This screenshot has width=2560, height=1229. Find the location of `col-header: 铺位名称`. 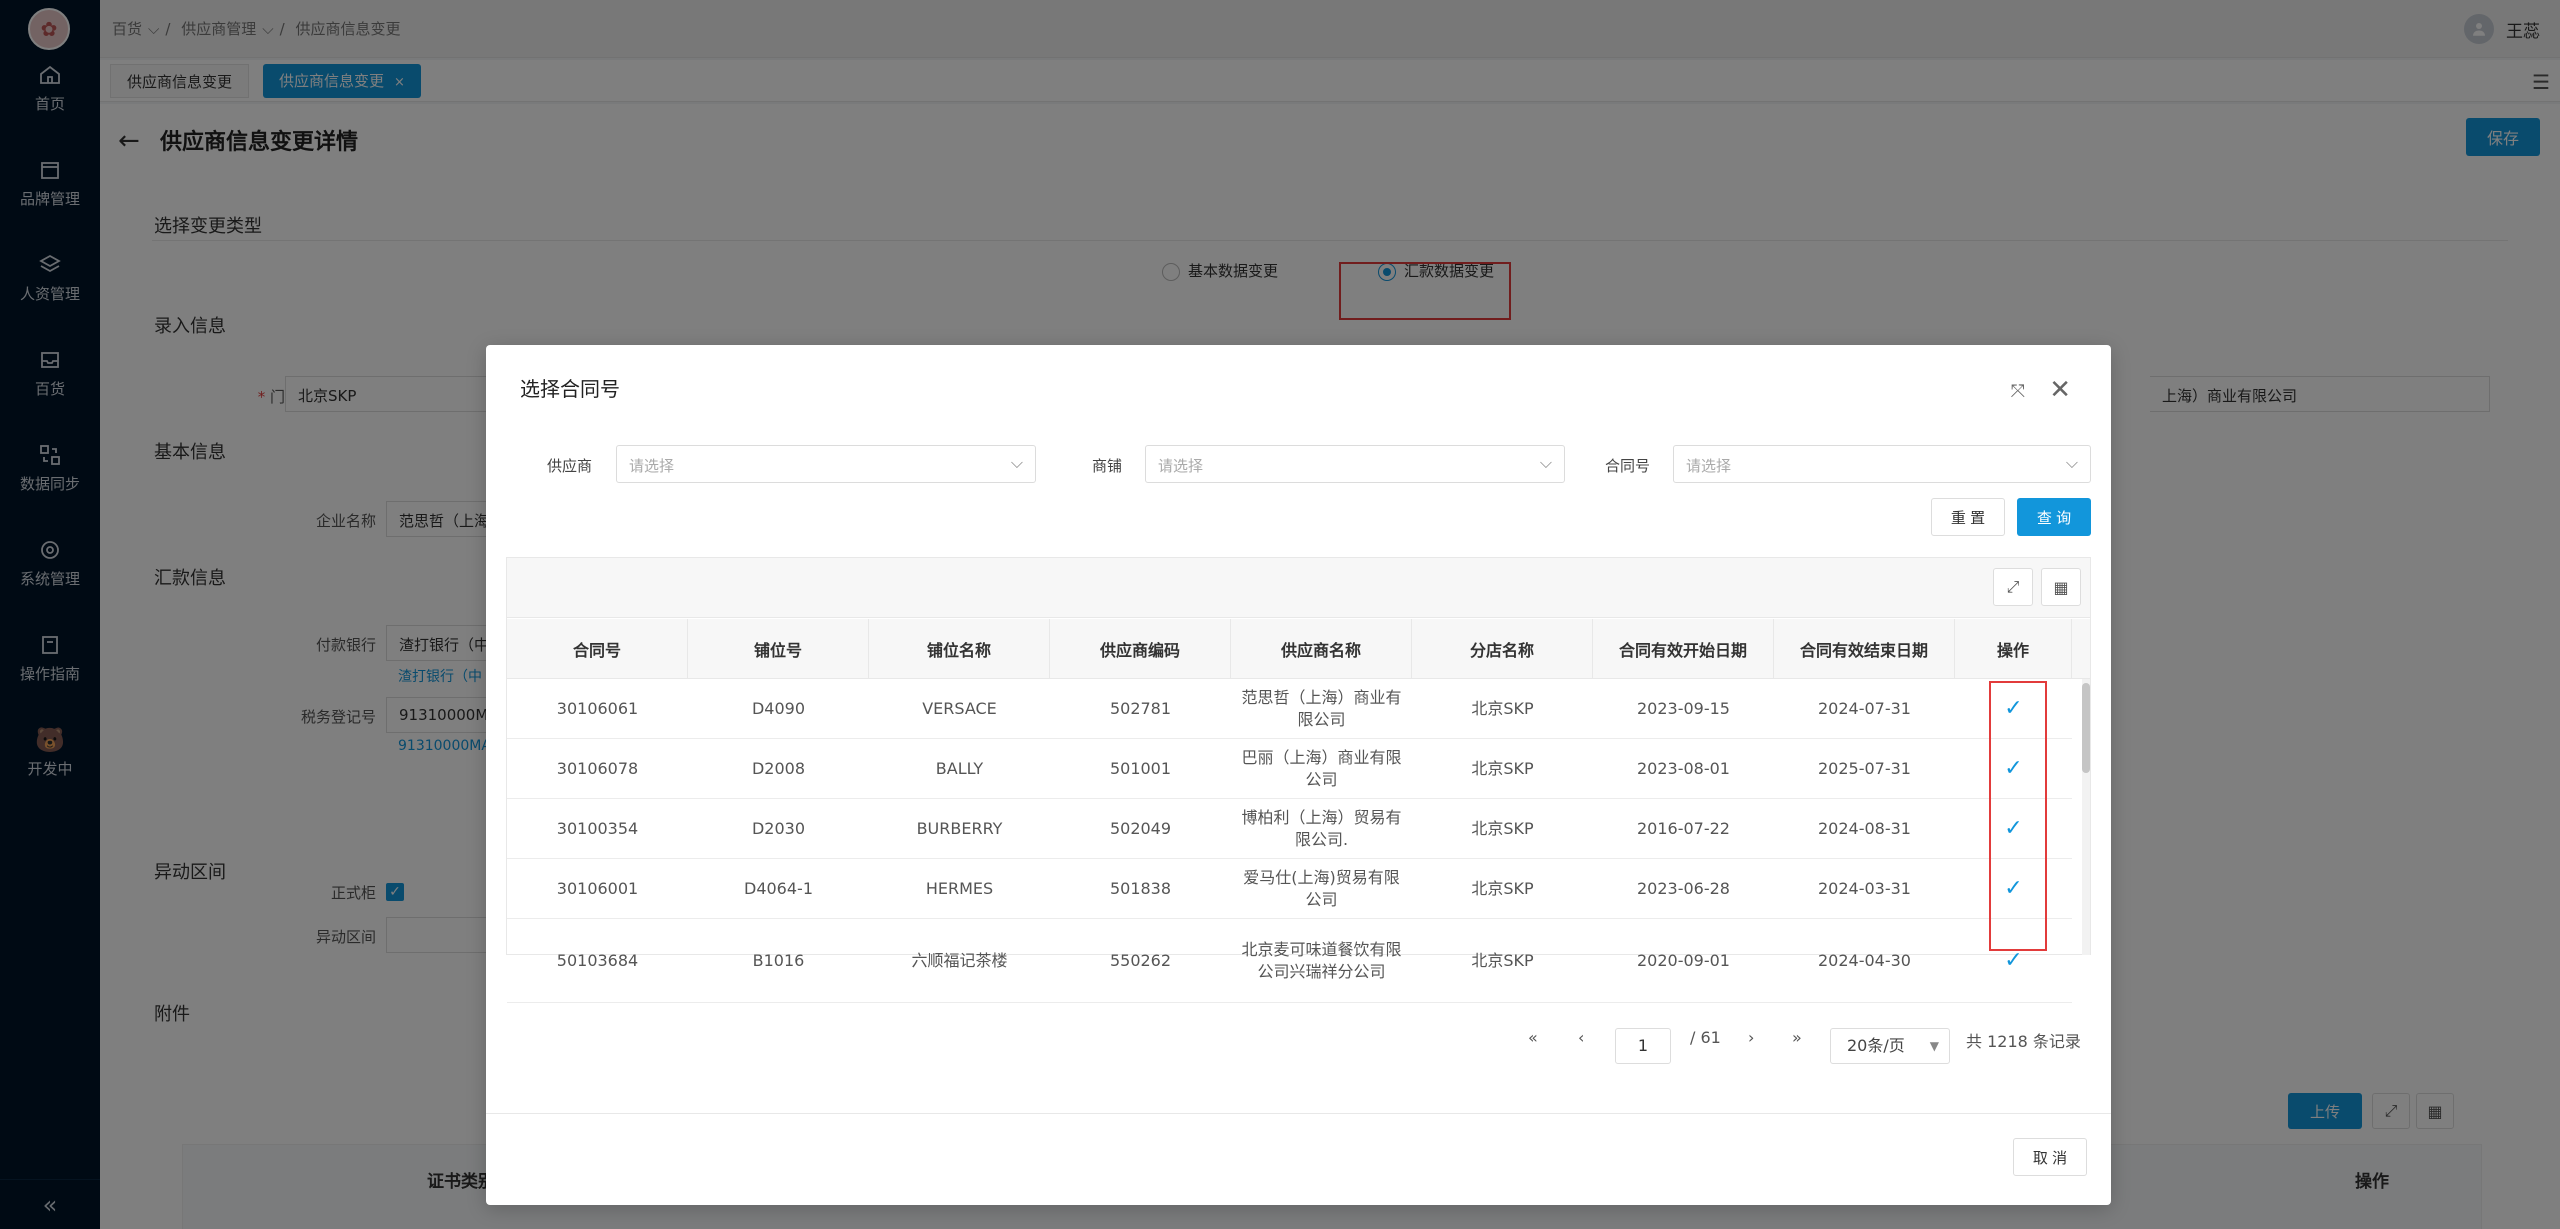

col-header: 铺位名称 is located at coordinates (959, 649).